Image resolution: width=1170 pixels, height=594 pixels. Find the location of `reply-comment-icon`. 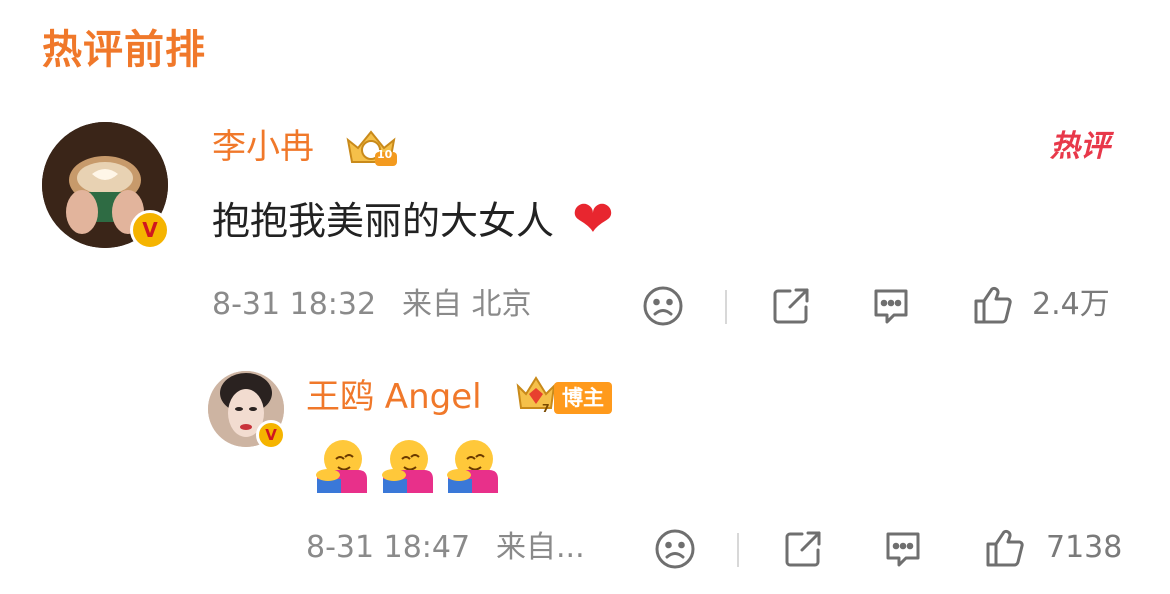

reply-comment-icon is located at coordinates (903, 549).